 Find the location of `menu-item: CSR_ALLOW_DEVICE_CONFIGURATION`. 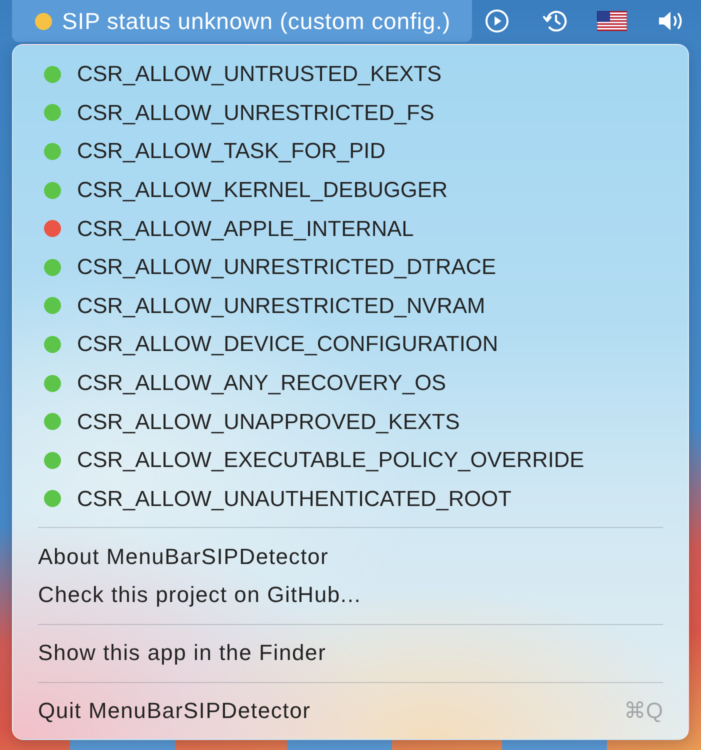

menu-item: CSR_ALLOW_DEVICE_CONFIGURATION is located at coordinates (350, 344).